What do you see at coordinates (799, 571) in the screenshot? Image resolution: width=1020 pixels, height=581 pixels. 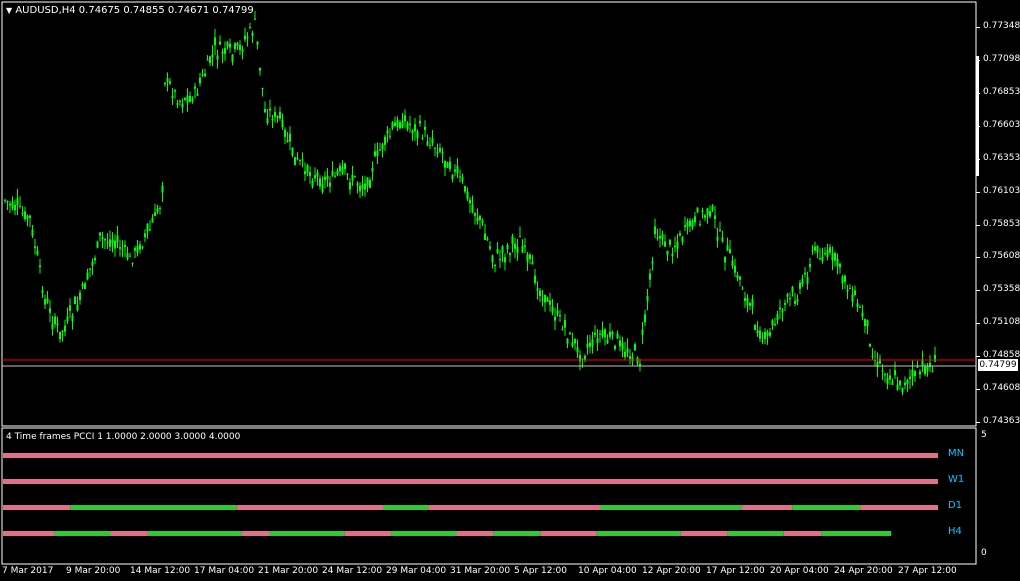 I see `time-tick-label: 20 Apr 04:00` at bounding box center [799, 571].